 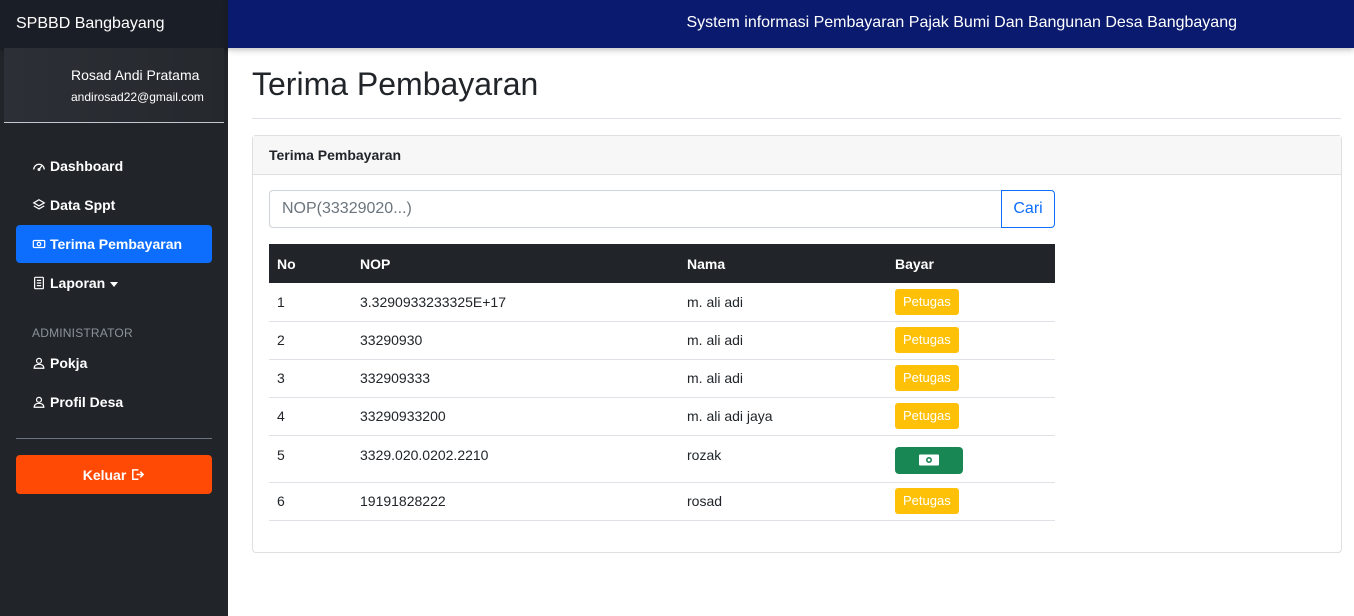 I want to click on sidebar-nav-admin: Pokja Profil Desa, so click(x=114, y=383).